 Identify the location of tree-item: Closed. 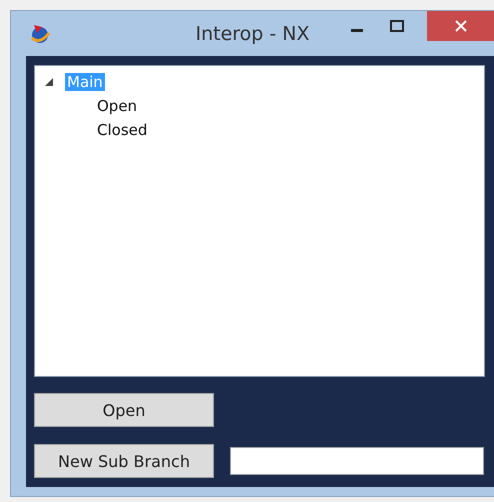
(122, 130).